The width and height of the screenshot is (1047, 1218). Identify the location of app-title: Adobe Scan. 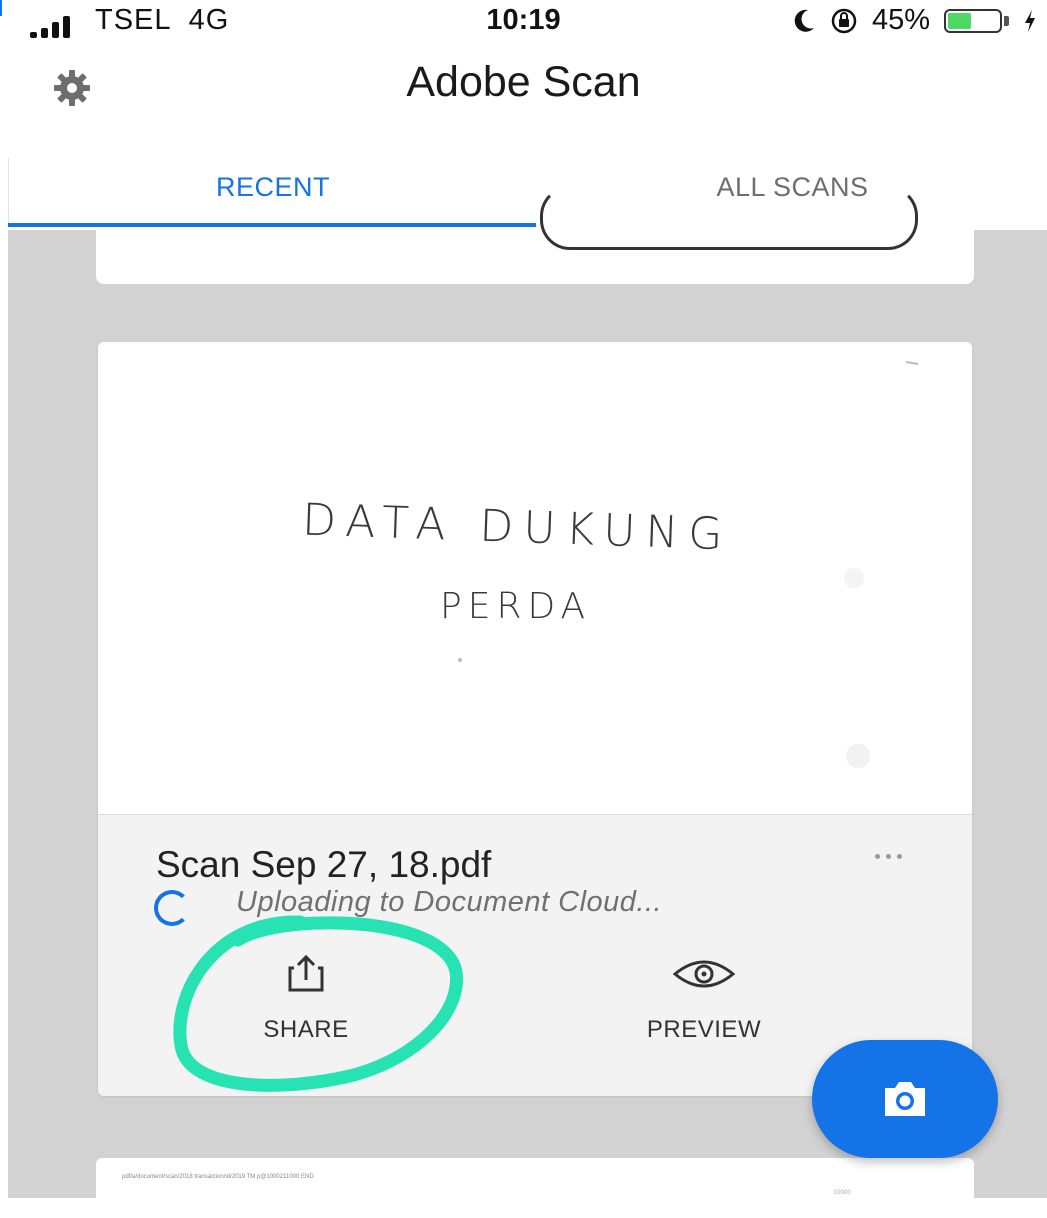
(523, 82).